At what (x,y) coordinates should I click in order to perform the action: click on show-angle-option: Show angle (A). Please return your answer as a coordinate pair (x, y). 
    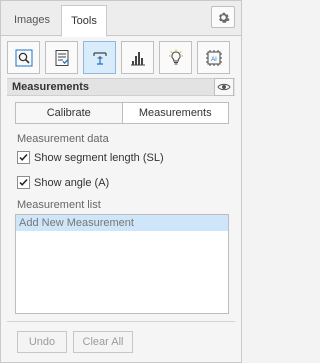
    Looking at the image, I should click on (63, 182).